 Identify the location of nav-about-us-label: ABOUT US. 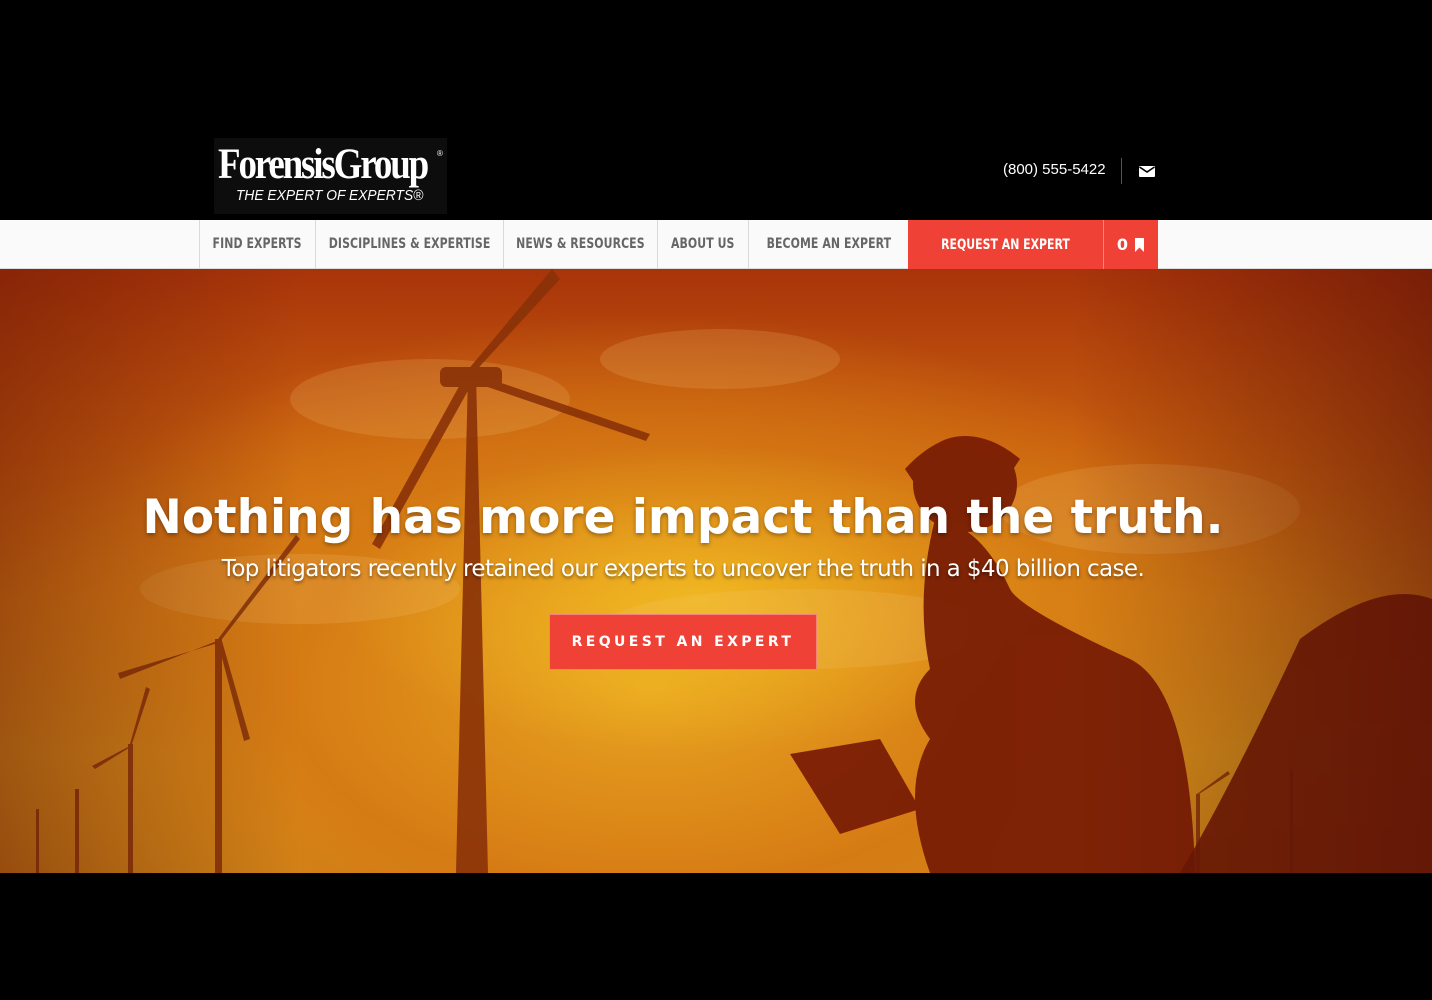
(703, 244).